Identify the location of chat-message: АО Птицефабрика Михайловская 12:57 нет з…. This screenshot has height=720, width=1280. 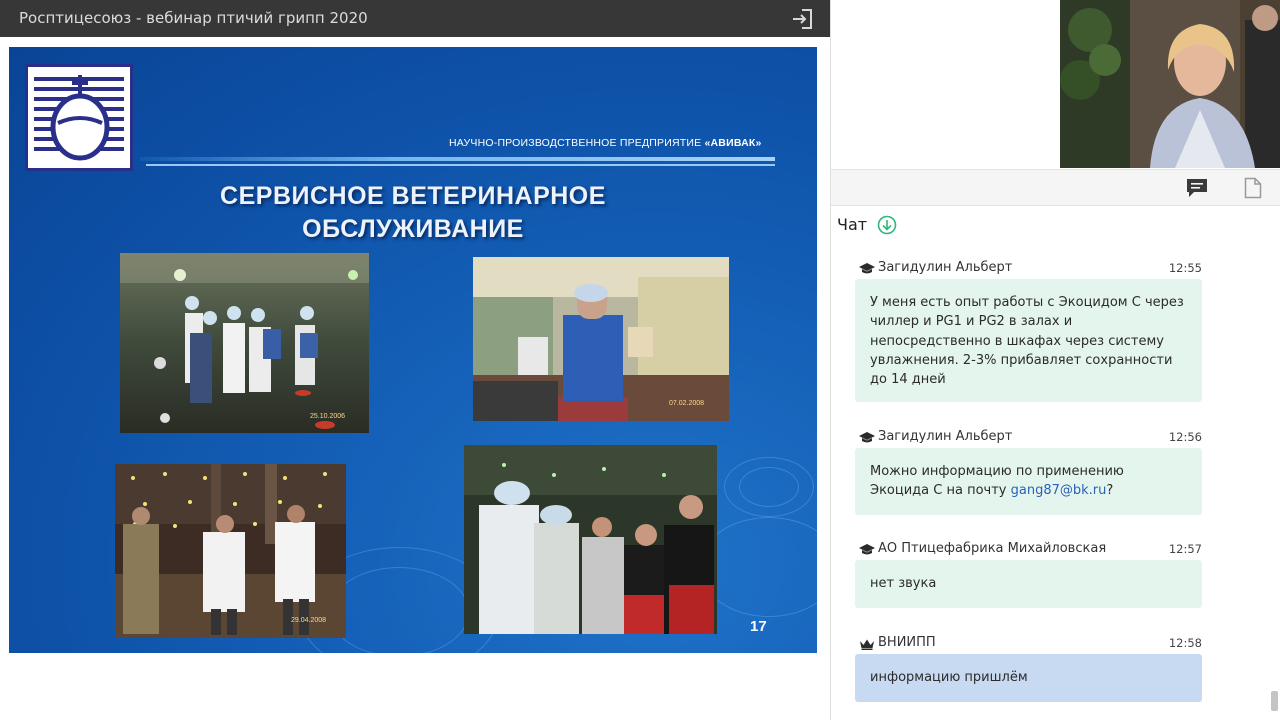
(1028, 574).